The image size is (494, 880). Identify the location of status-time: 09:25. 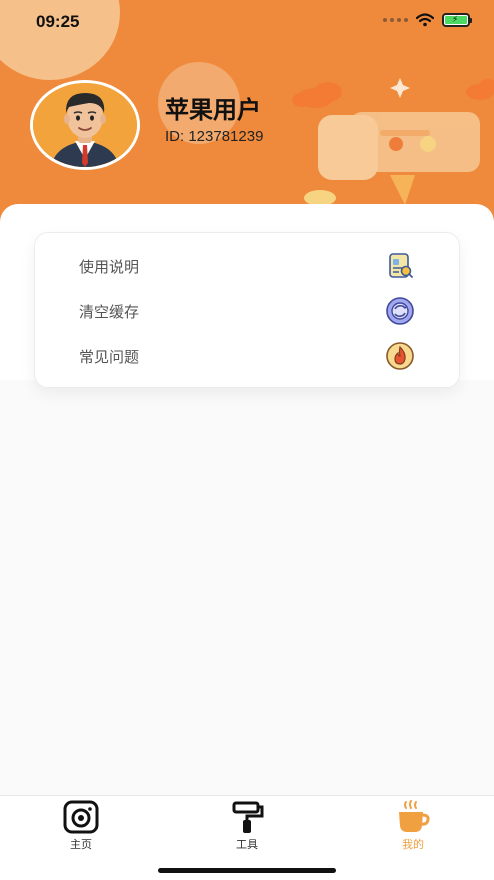
(58, 21).